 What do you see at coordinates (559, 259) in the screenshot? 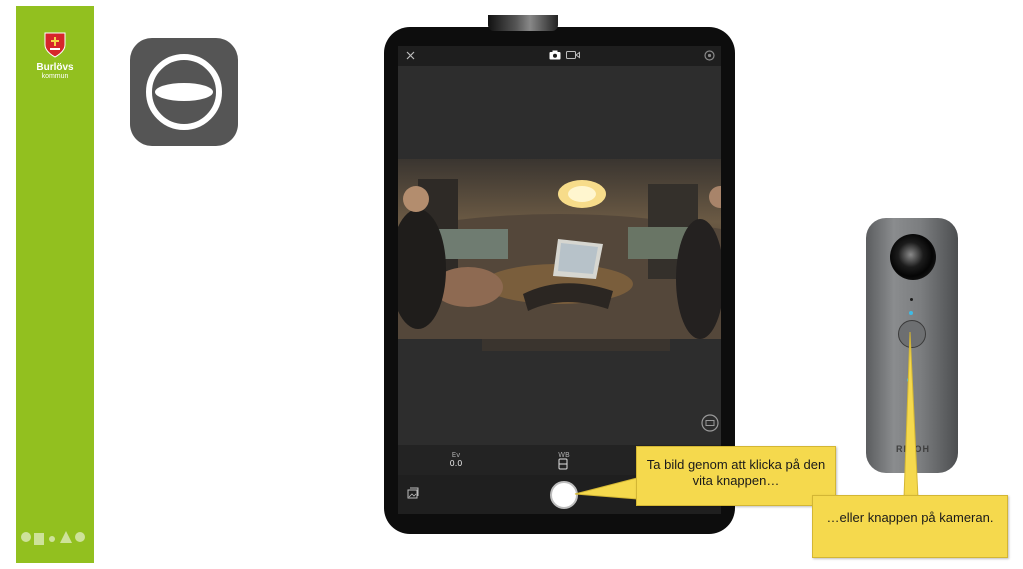
I see `panorama-image` at bounding box center [559, 259].